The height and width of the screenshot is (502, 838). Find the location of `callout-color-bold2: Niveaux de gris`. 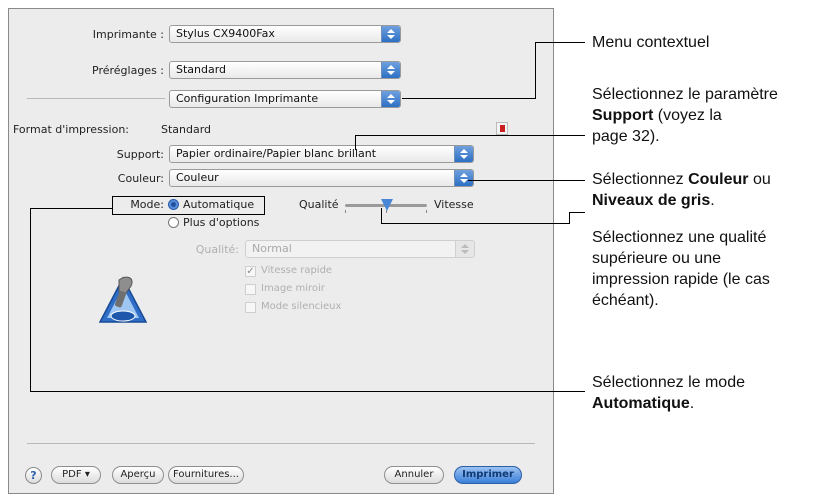

callout-color-bold2: Niveaux de gris is located at coordinates (651, 200).